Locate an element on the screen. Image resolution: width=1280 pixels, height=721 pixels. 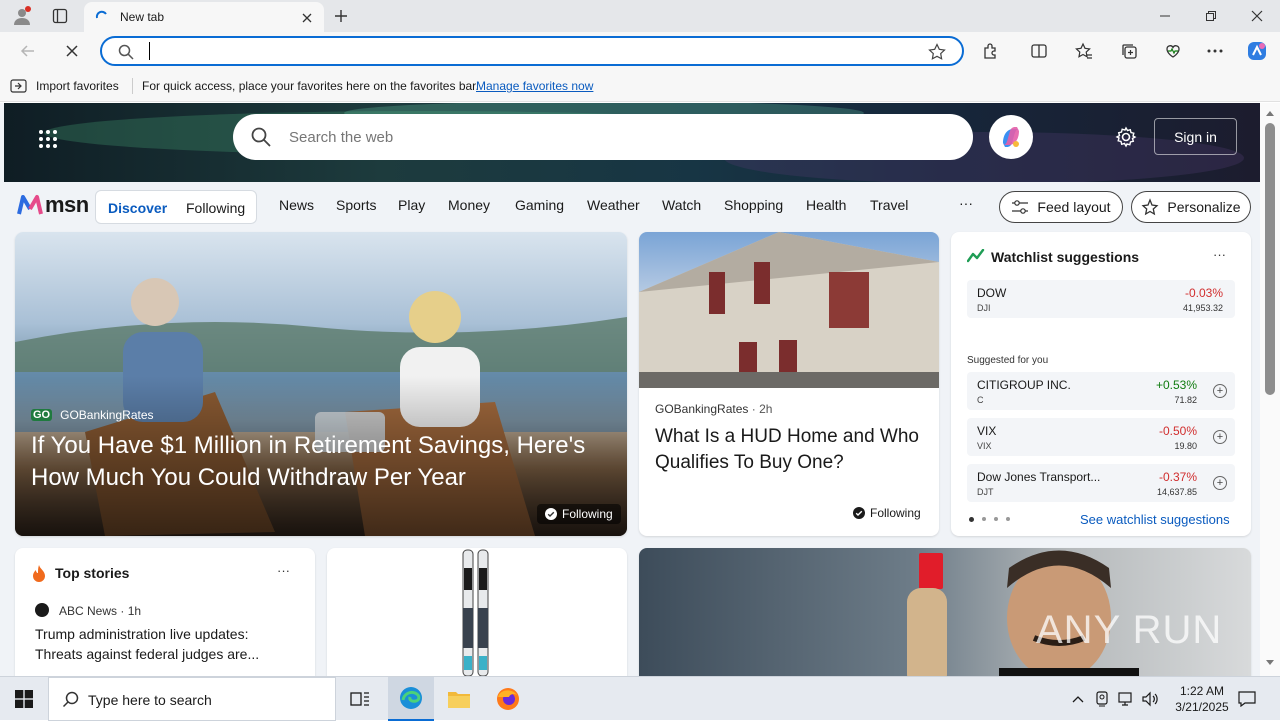
minimize-icon is located at coordinates (1165, 16).